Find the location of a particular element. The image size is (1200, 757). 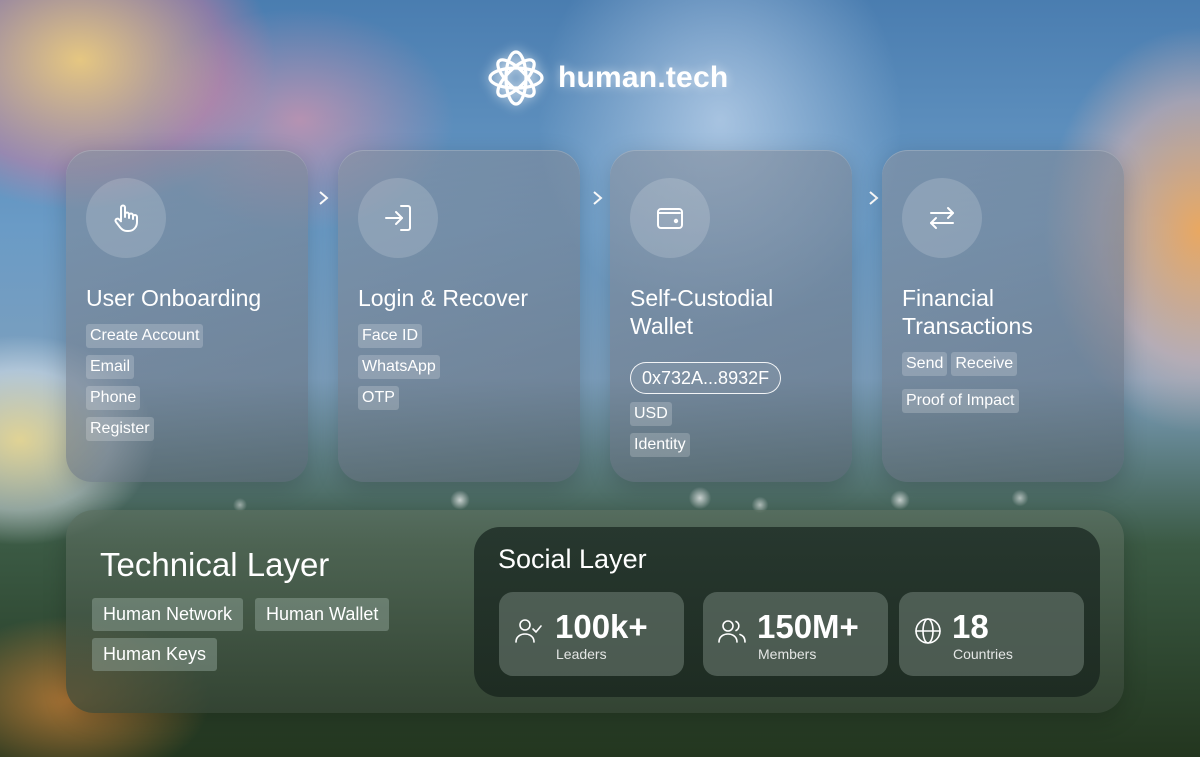

brand-name: human.tech is located at coordinates (643, 77).